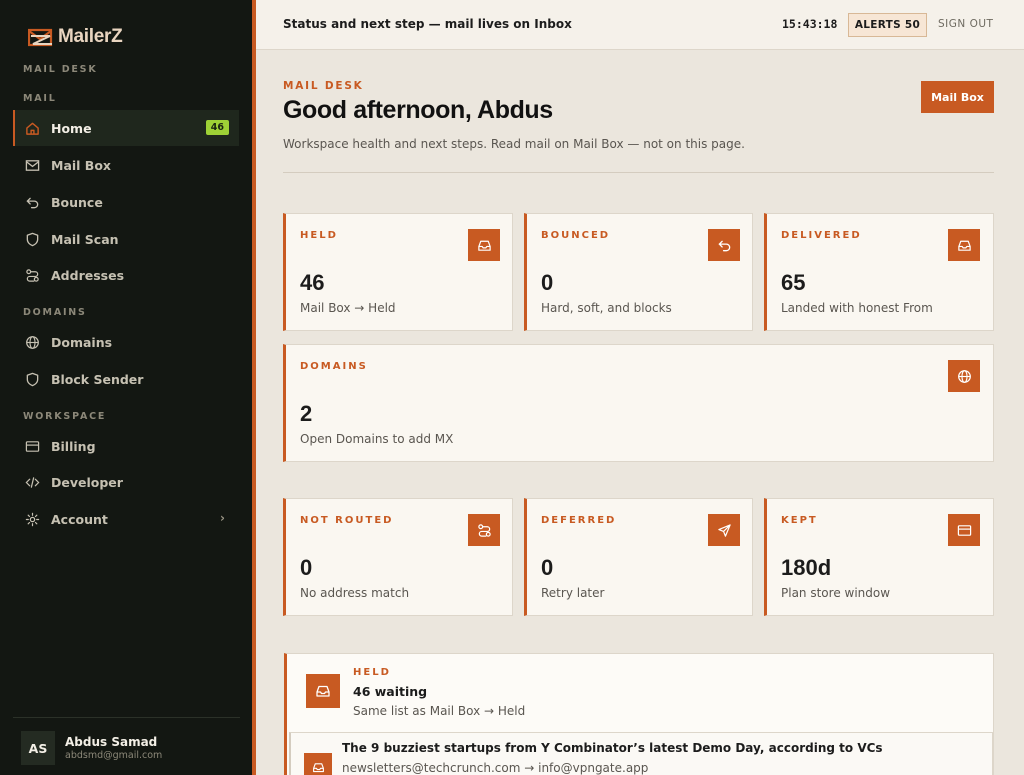 This screenshot has height=775, width=1024. Describe the element at coordinates (85, 239) in the screenshot. I see `sidebar-item-label: Mail Scan` at that location.